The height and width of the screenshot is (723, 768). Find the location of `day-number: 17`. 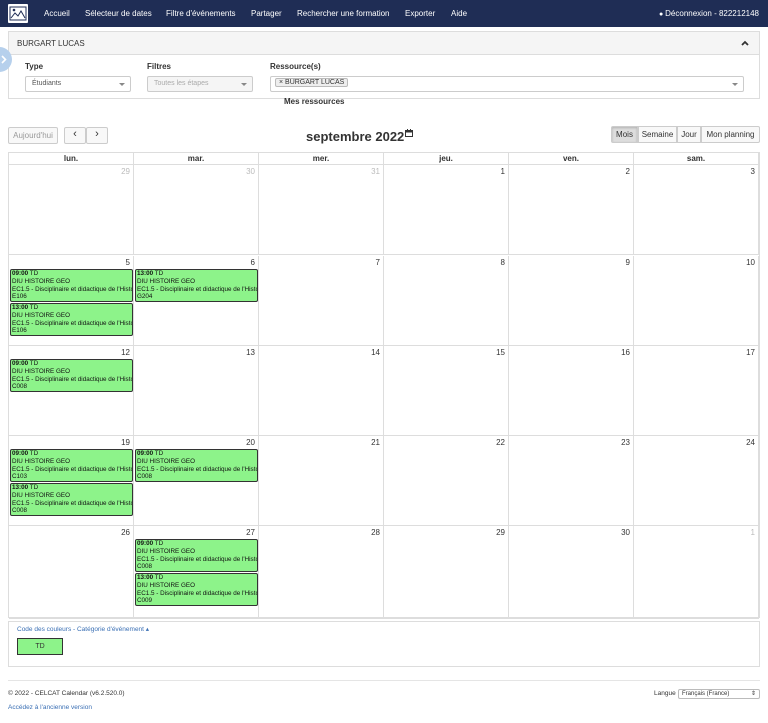

day-number: 17 is located at coordinates (750, 352).